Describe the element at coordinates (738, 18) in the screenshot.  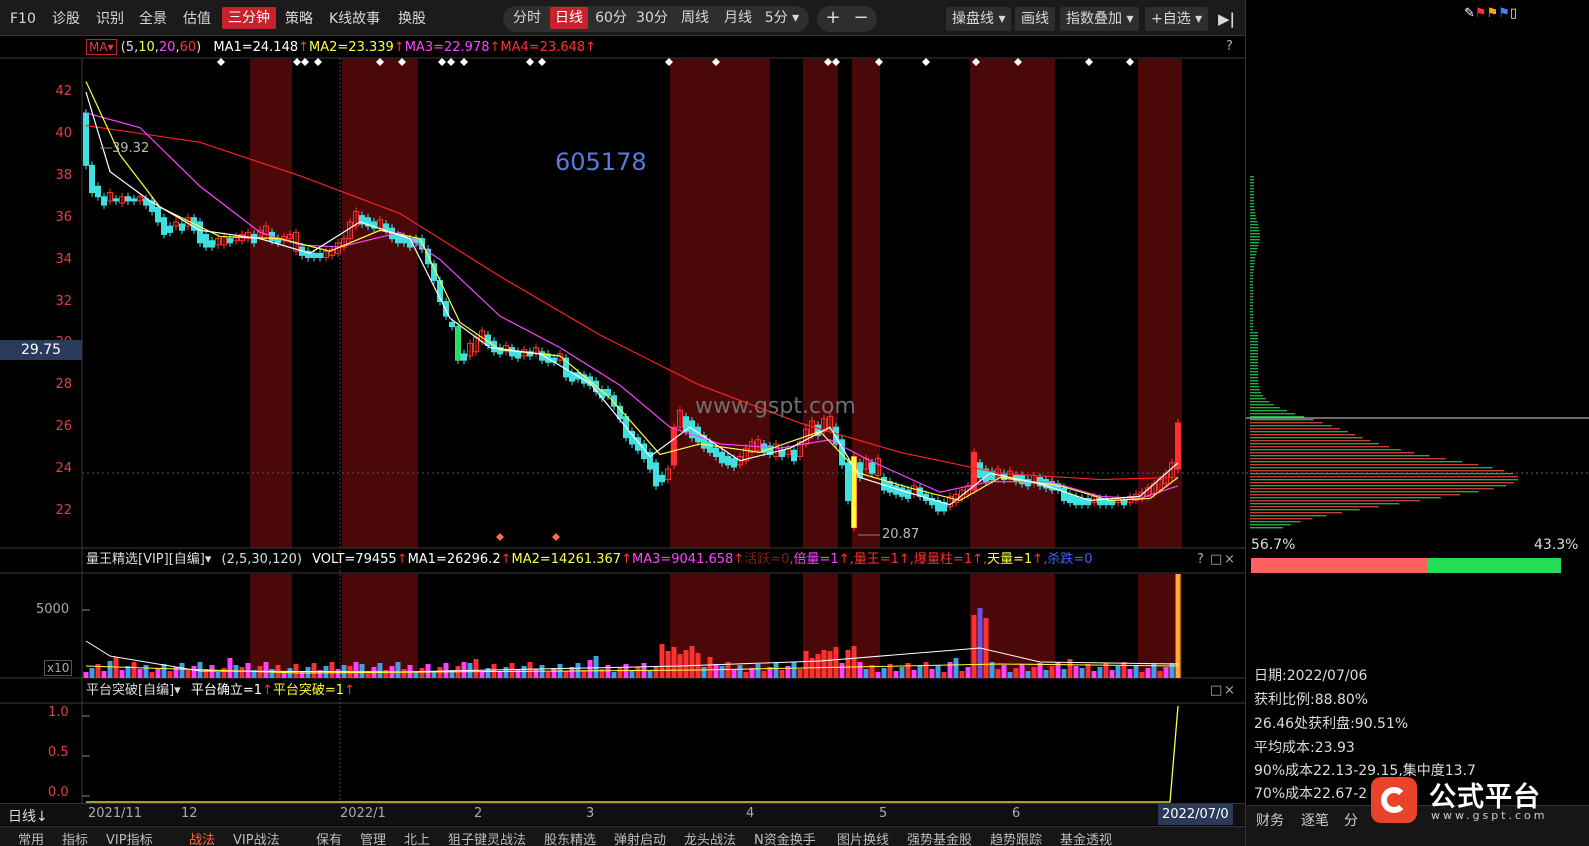
I see `period-monthly: 月线` at that location.